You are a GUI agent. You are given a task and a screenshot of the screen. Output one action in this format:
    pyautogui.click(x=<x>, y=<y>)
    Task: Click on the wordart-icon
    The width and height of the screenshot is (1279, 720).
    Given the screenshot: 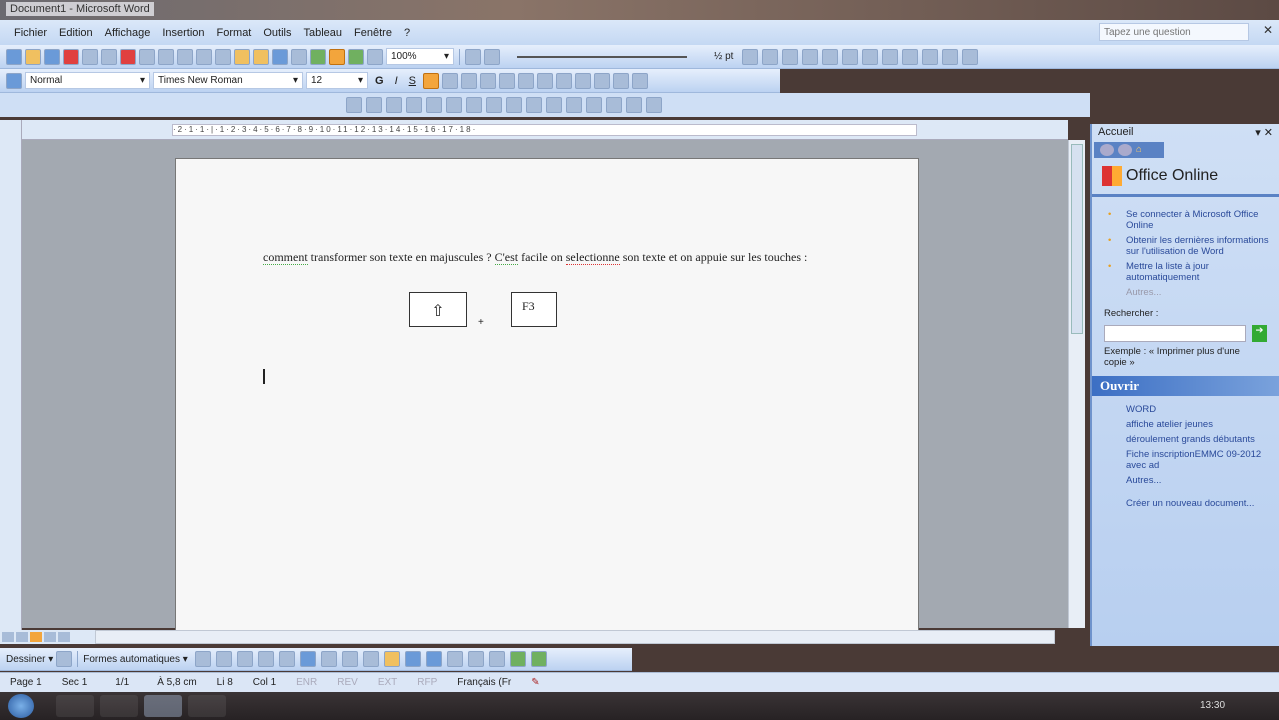 What is the action you would take?
    pyautogui.click(x=307, y=659)
    